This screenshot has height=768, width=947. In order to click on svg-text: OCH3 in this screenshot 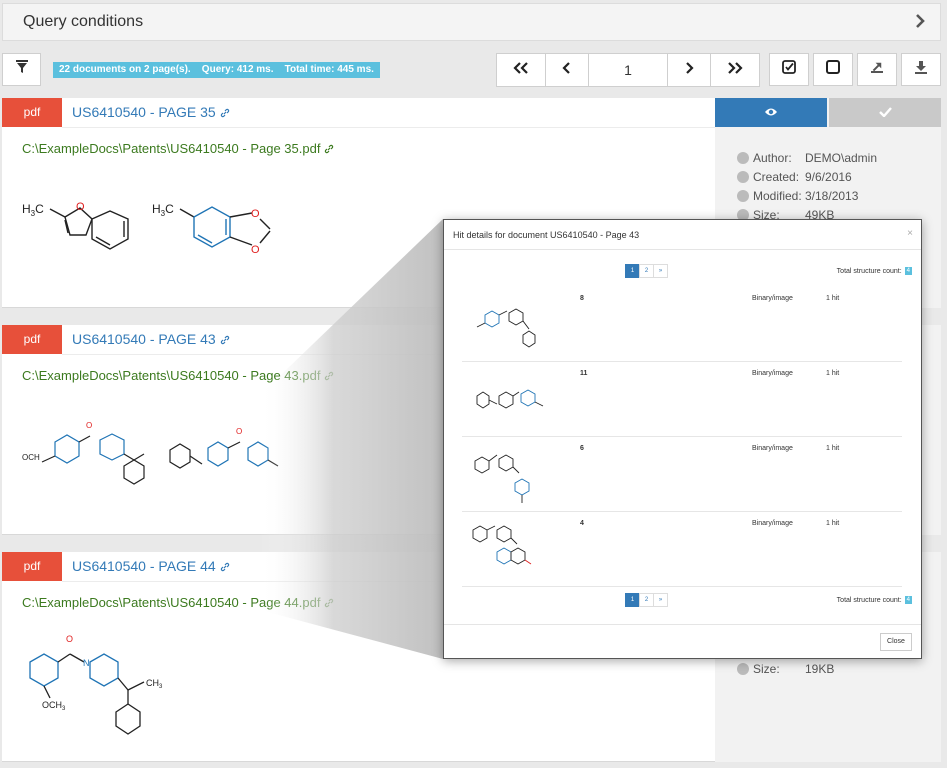, I will do `click(54, 706)`.